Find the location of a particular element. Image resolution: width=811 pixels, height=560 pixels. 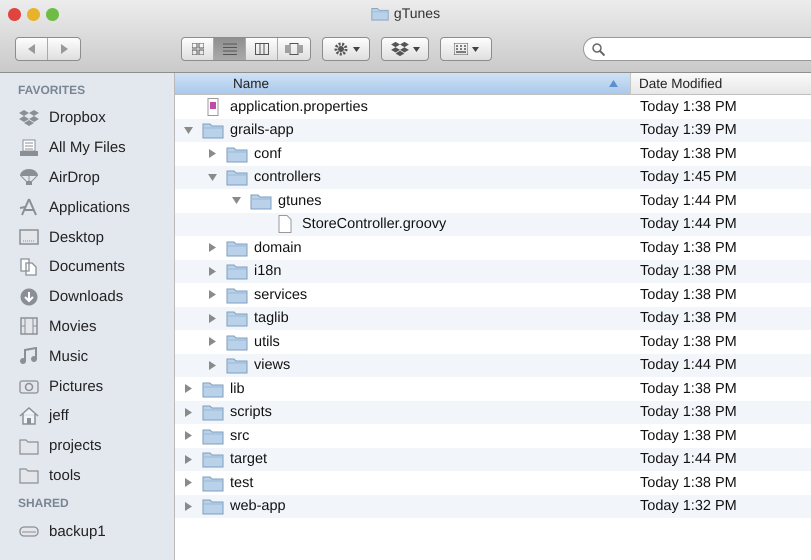

file-name: src is located at coordinates (240, 436).